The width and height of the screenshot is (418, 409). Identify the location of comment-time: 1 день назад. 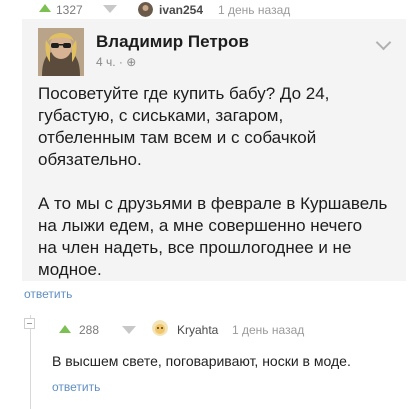
(254, 10).